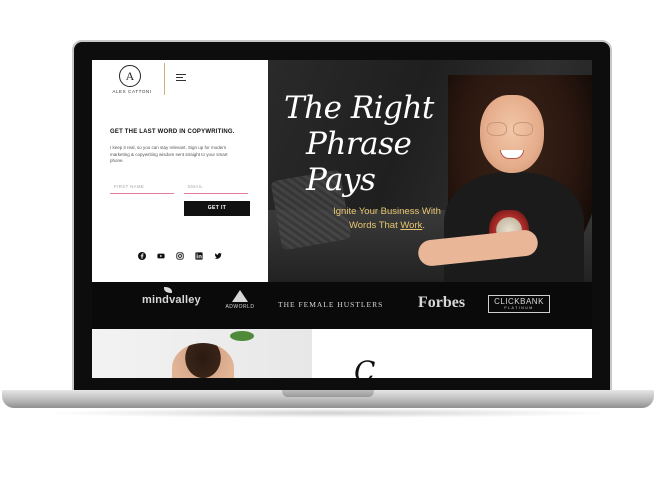 This screenshot has width=656, height=477. I want to click on header-divider, so click(164, 79).